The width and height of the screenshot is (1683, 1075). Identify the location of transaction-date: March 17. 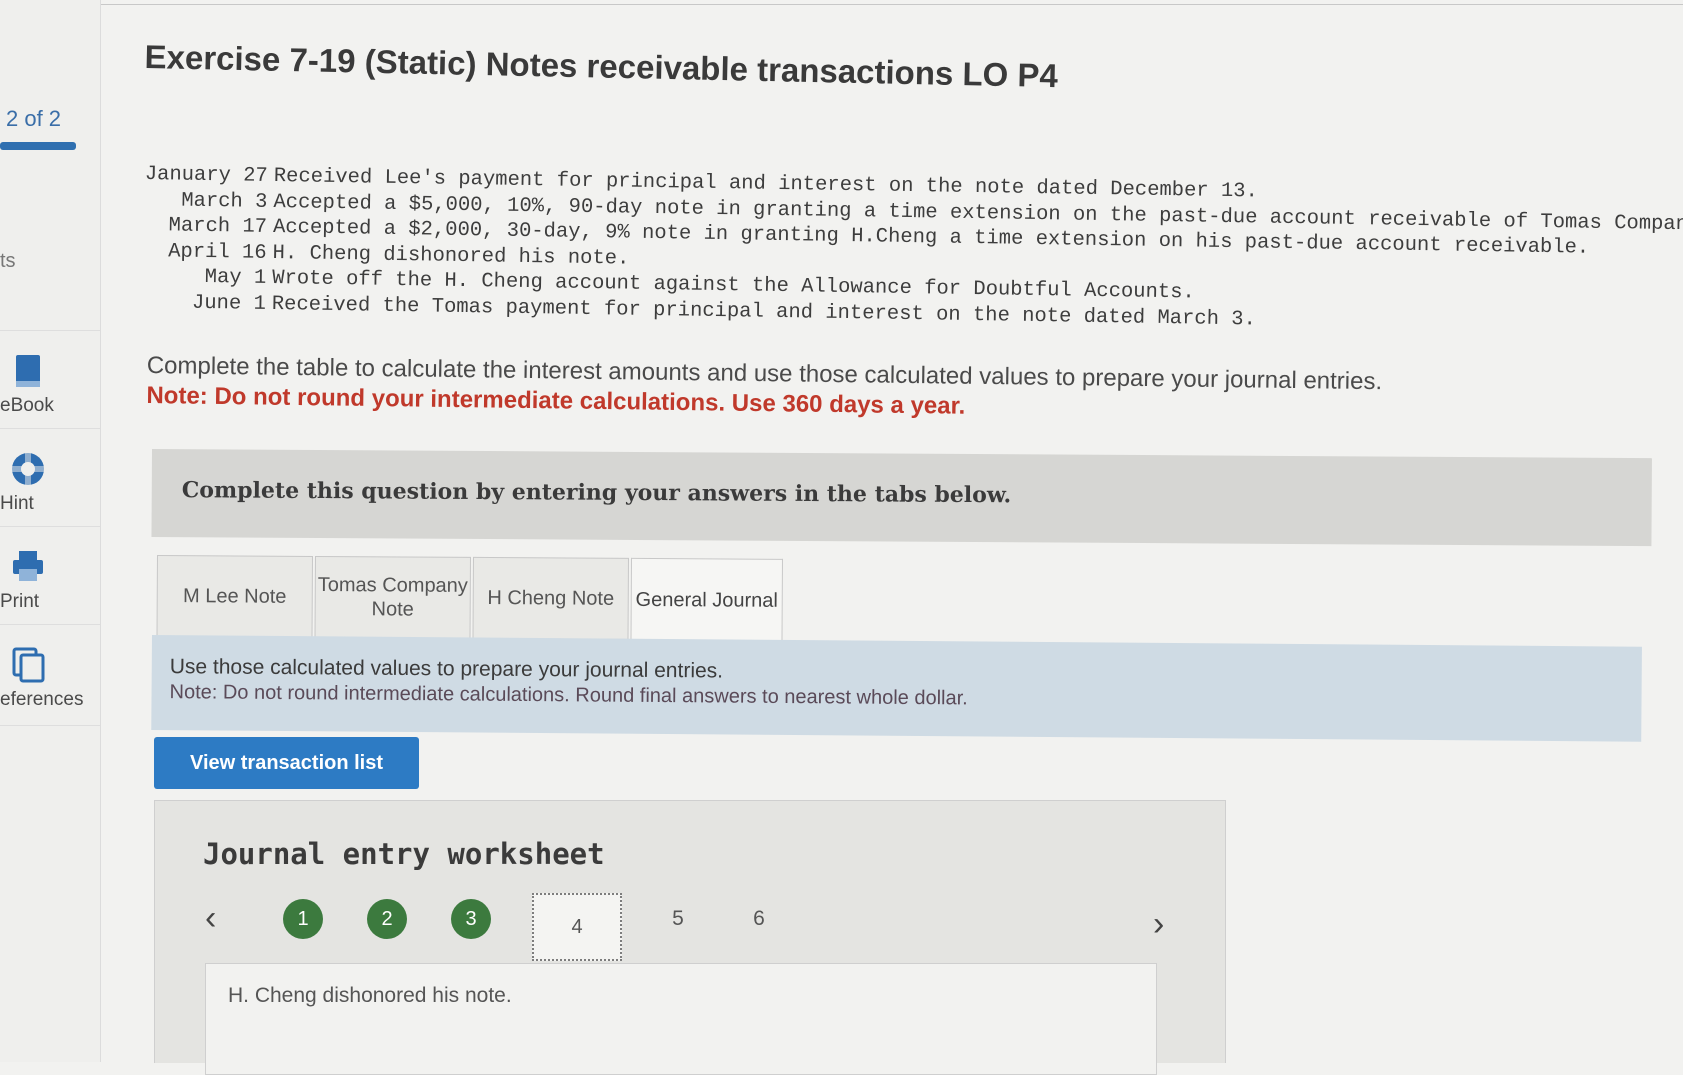
(218, 226).